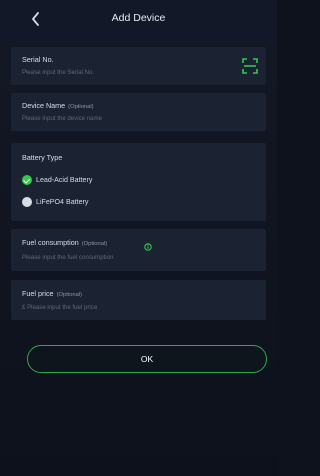 This screenshot has width=320, height=476. I want to click on fuel-consumption-label-text: Fuel consumption, so click(50, 242).